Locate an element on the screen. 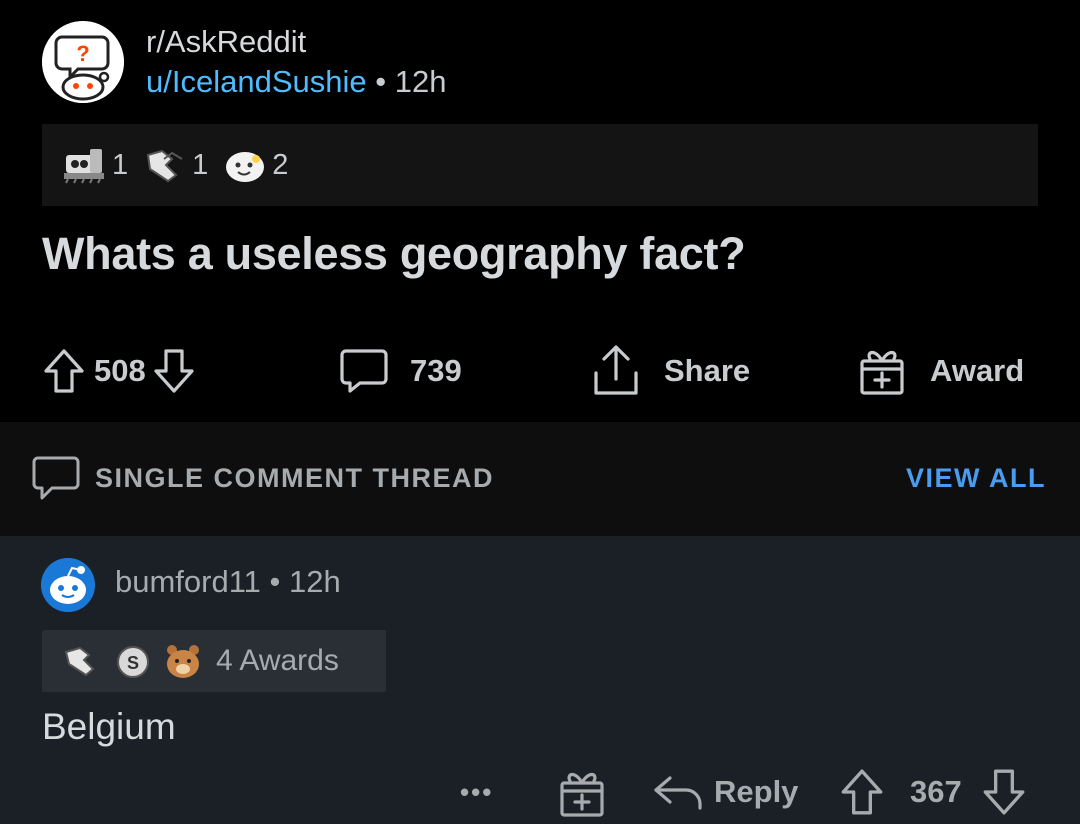 This screenshot has height=824, width=1080. more-options-icon: ••• is located at coordinates (477, 791).